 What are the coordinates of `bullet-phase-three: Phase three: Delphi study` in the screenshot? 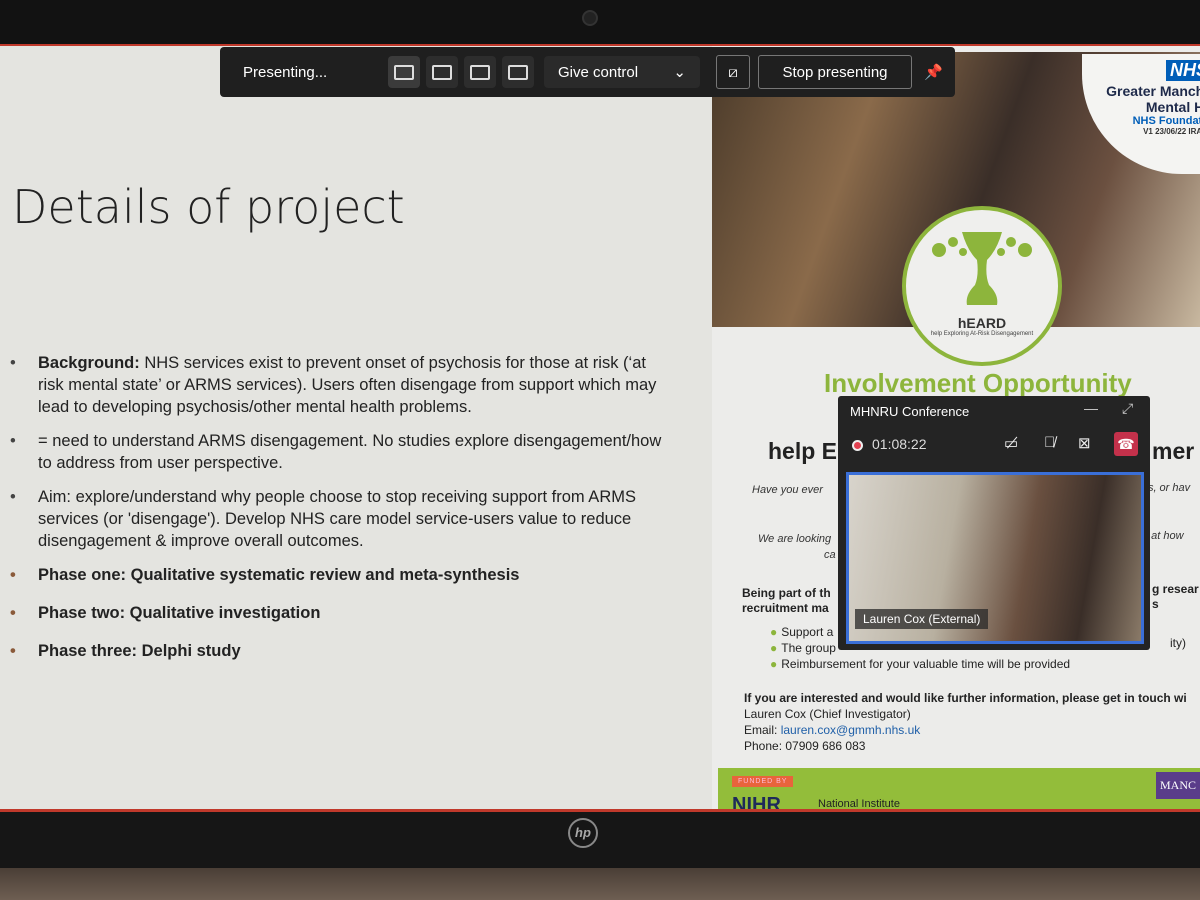 It's located at (342, 651).